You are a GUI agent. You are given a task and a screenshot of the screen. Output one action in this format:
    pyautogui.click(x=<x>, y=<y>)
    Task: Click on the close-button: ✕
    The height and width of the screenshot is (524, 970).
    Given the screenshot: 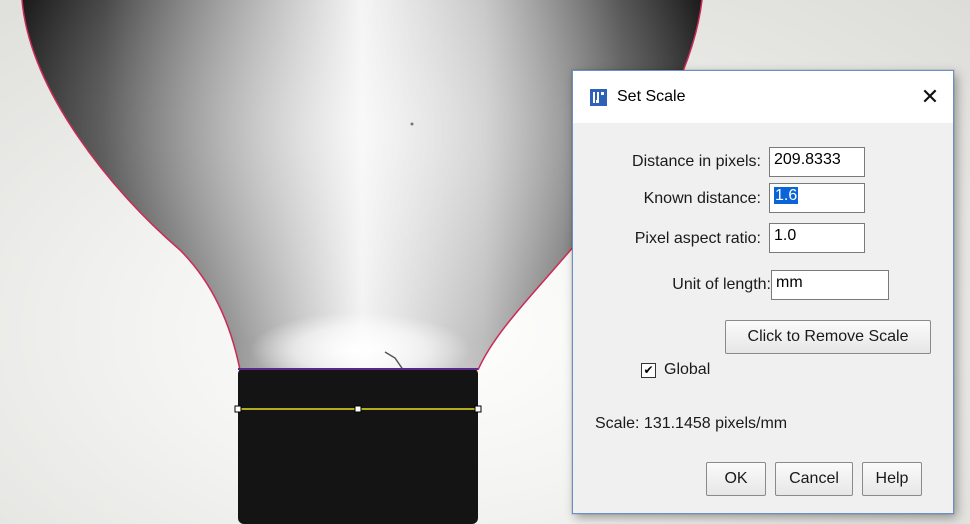 What is the action you would take?
    pyautogui.click(x=930, y=97)
    